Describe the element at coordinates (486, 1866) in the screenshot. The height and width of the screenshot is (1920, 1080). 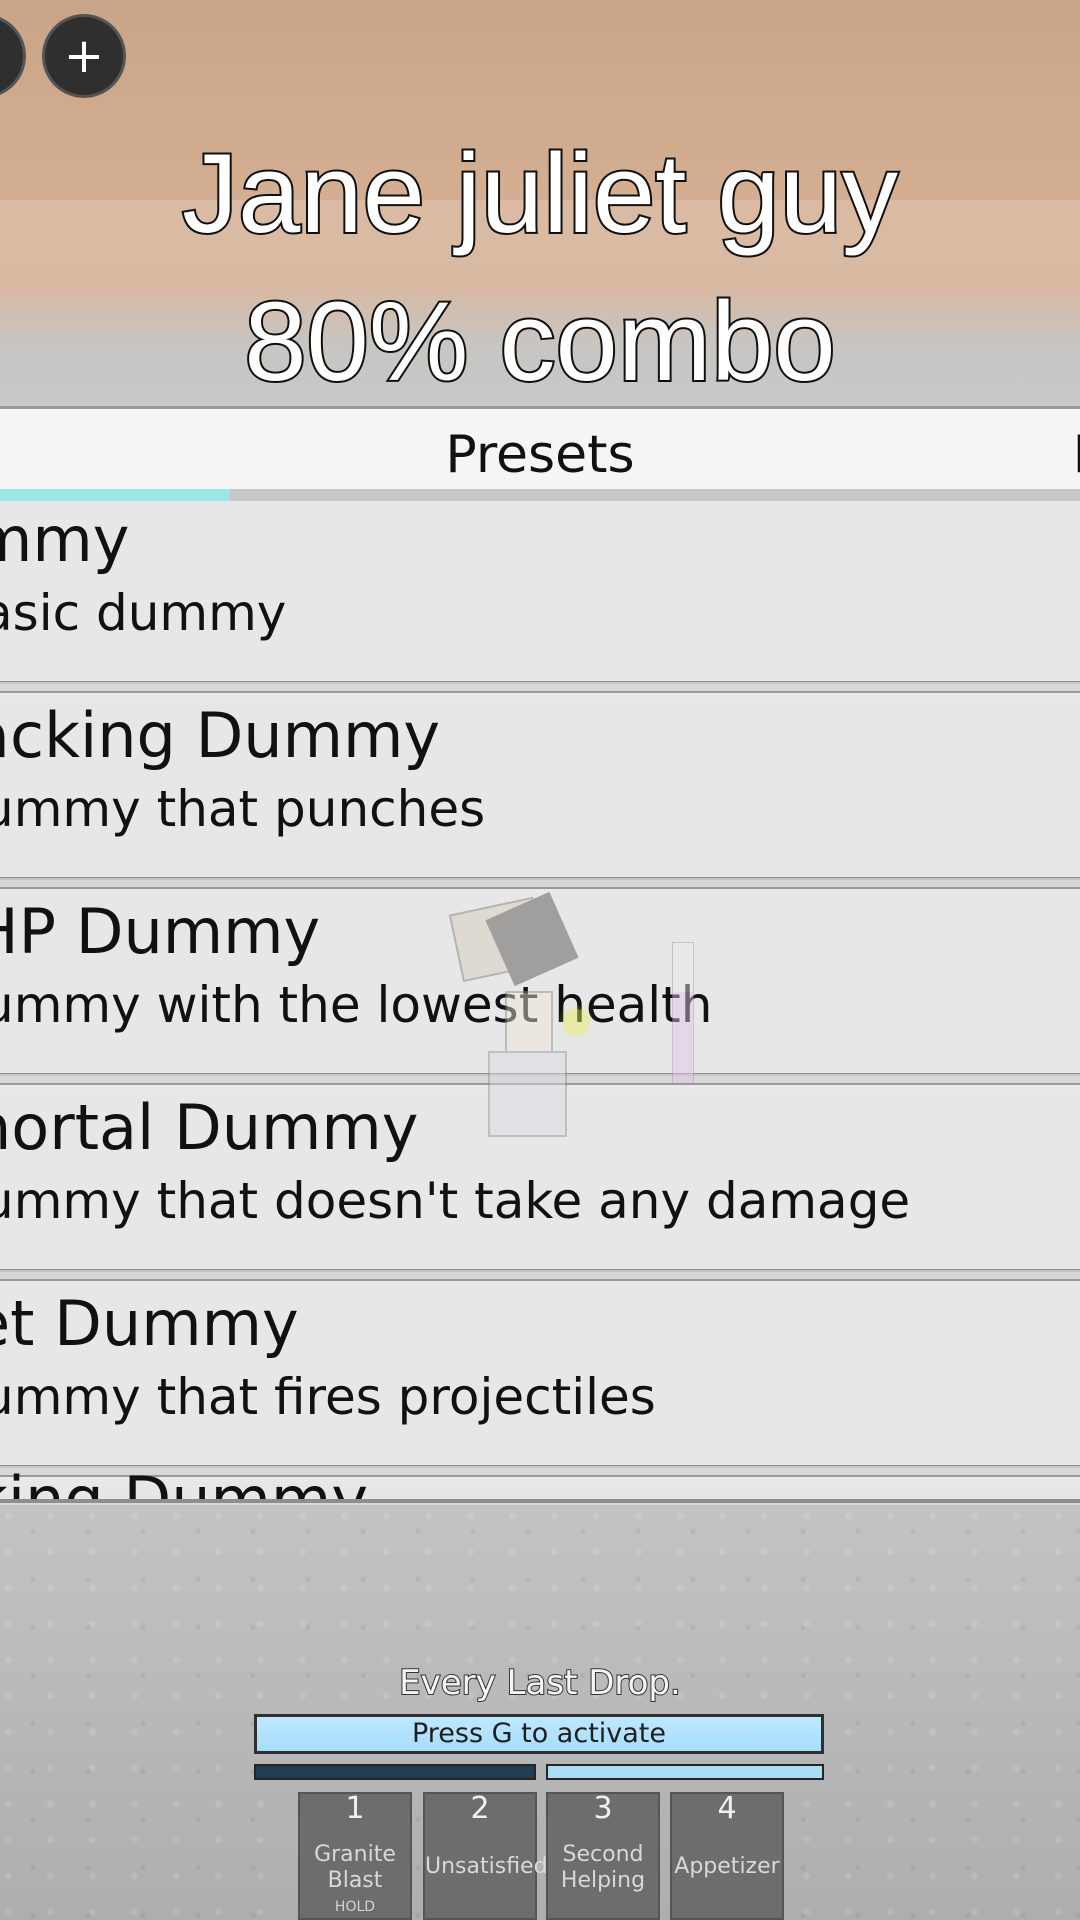
I see `slot-label: Unsatisfied` at that location.